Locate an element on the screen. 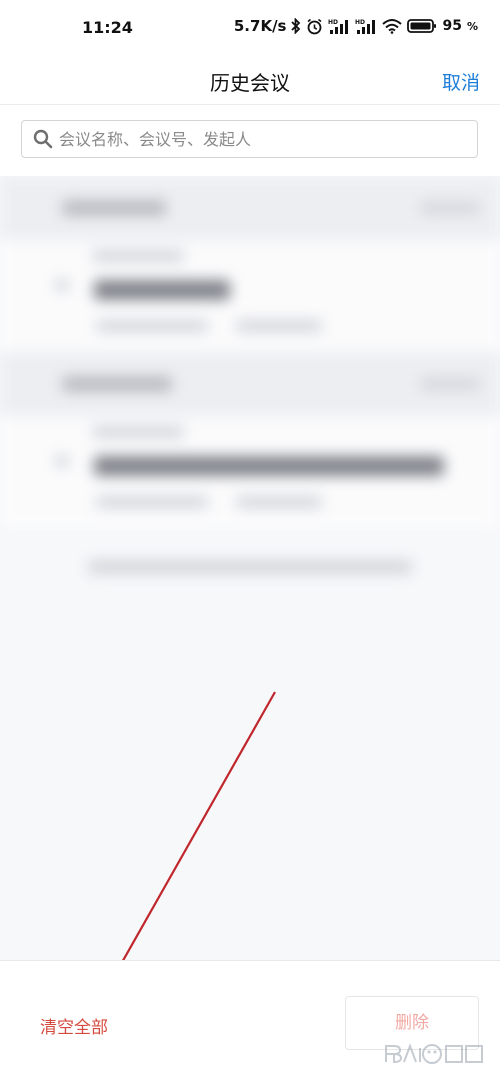  nav-header: 历史会议 取消 is located at coordinates (250, 81).